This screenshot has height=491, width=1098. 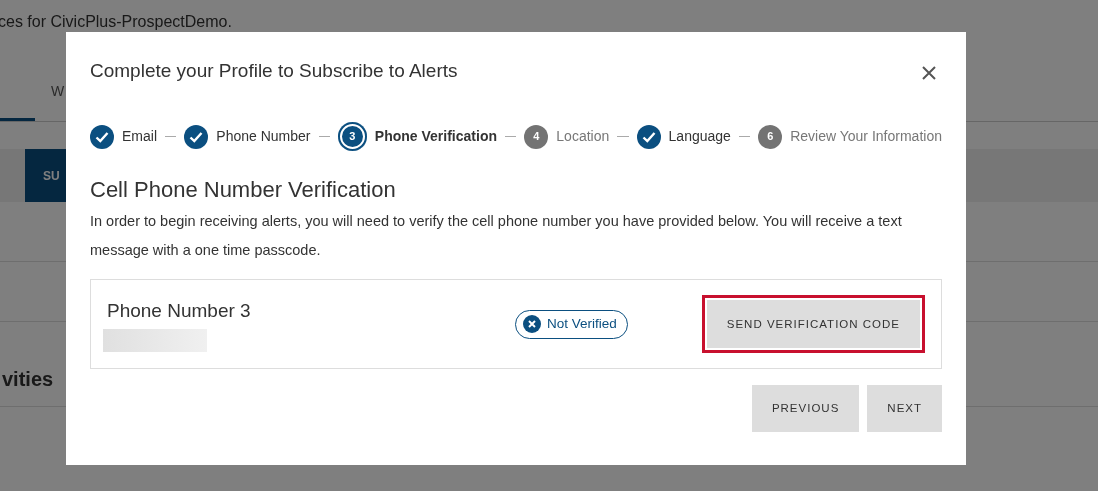 What do you see at coordinates (813, 324) in the screenshot?
I see `send-code-button: SEND VERIFICATION CODE` at bounding box center [813, 324].